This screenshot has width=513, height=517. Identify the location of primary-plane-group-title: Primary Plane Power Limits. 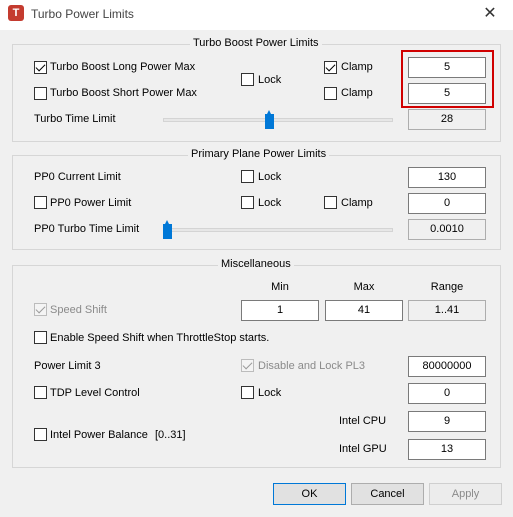
(259, 154).